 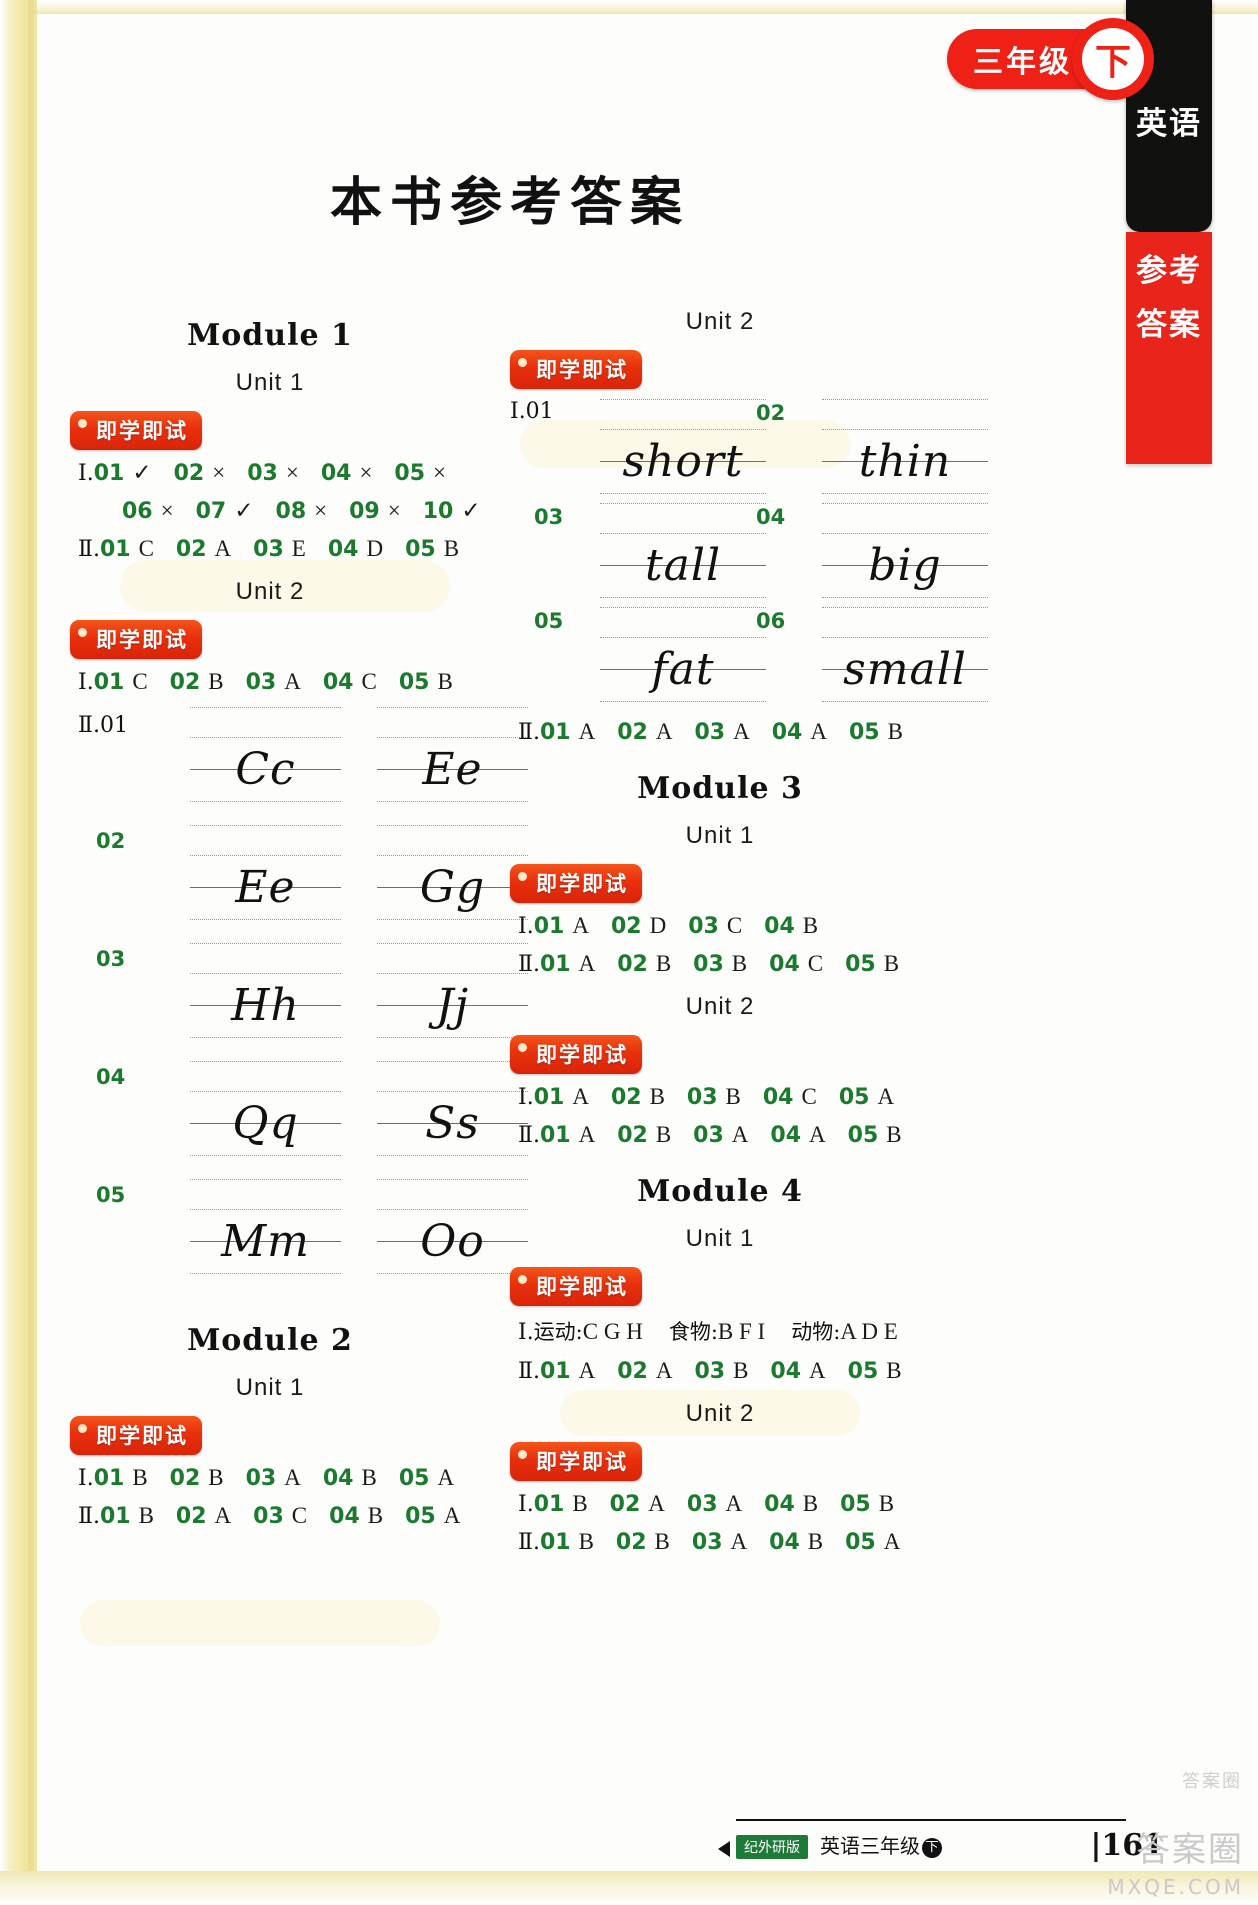 What do you see at coordinates (558, 1332) in the screenshot?
I see `category-label: 运动:` at bounding box center [558, 1332].